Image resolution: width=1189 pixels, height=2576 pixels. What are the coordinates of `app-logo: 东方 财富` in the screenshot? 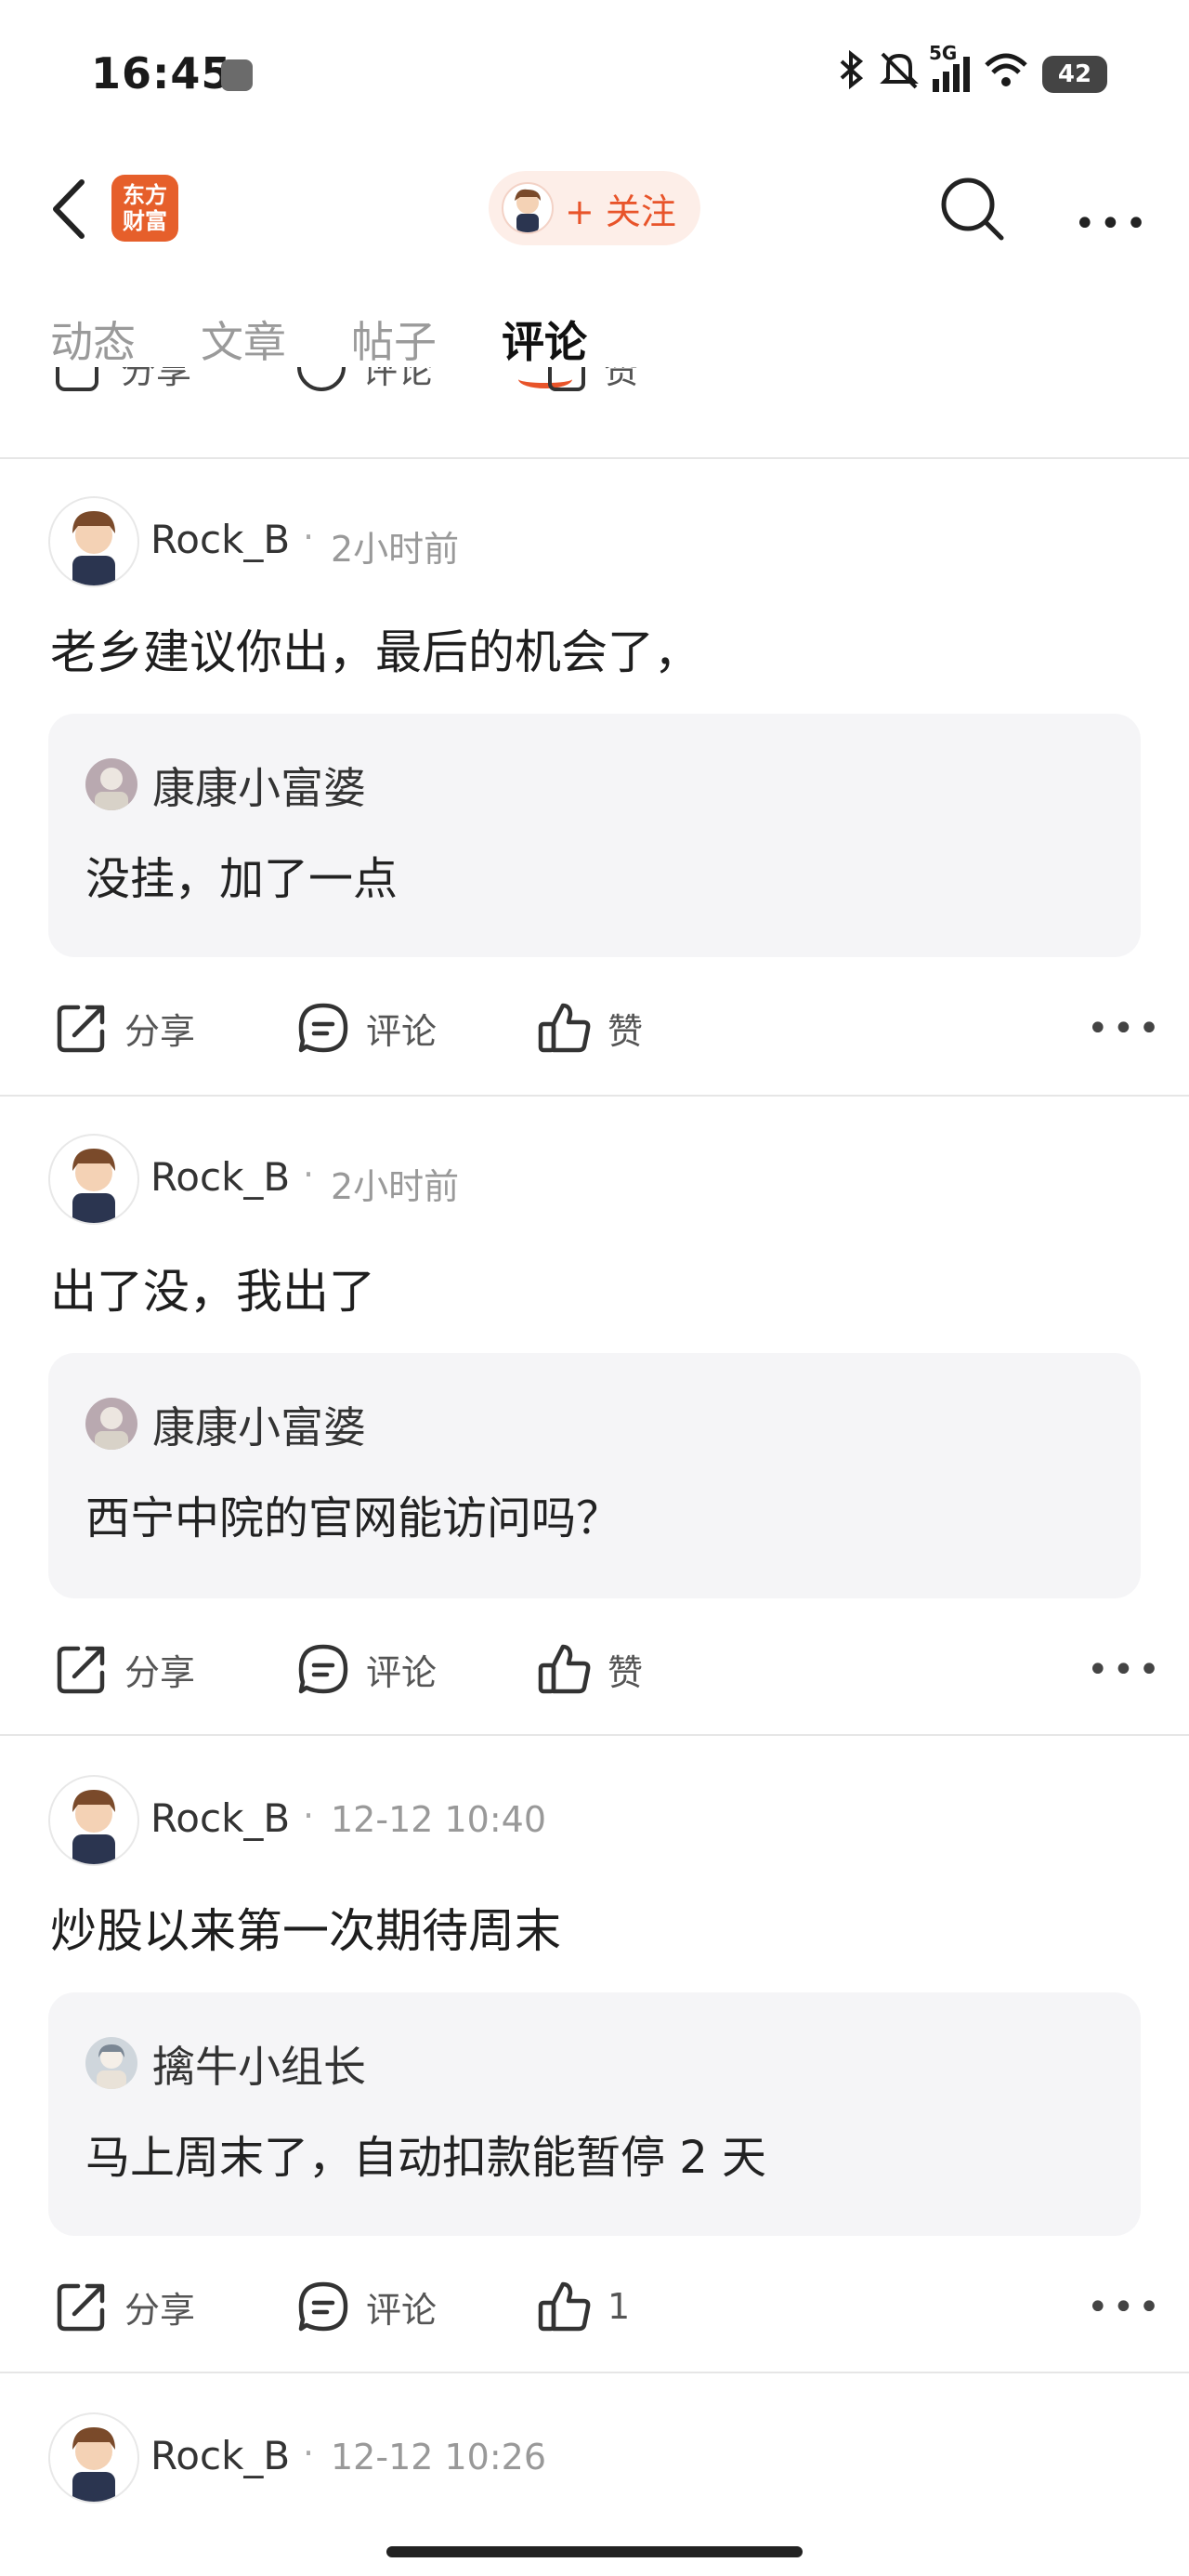 It's located at (144, 208).